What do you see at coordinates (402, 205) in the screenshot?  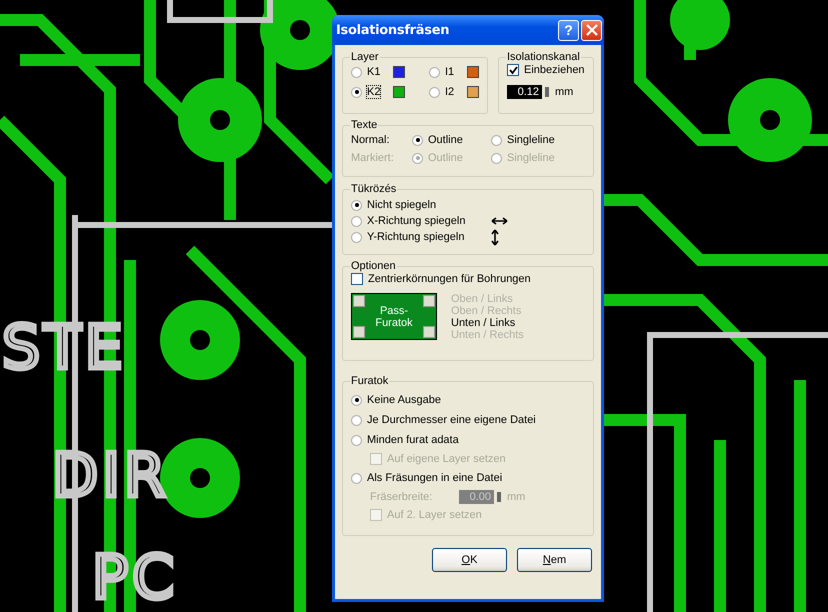 I see `option-label: Nicht spiegeln` at bounding box center [402, 205].